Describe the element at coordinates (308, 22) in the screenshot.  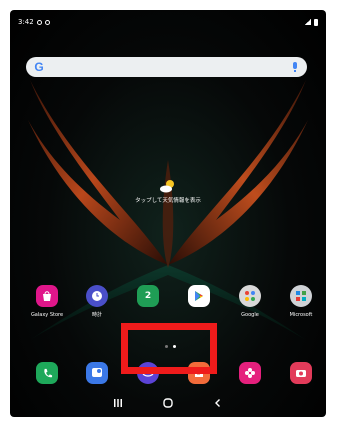
I see `signal-icon` at that location.